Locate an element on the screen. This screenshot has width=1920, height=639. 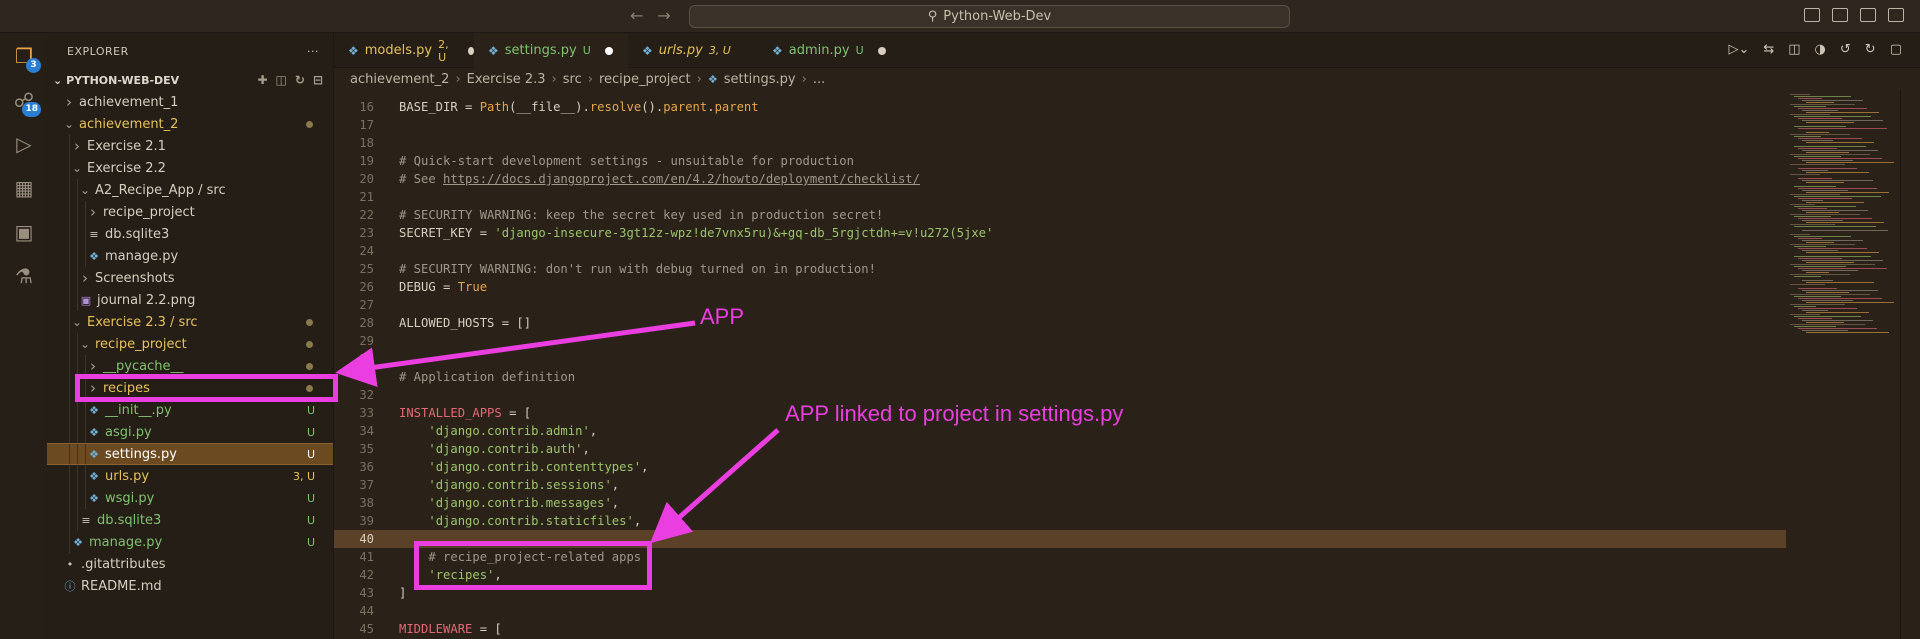
breadcrumb-item: src is located at coordinates (572, 79).